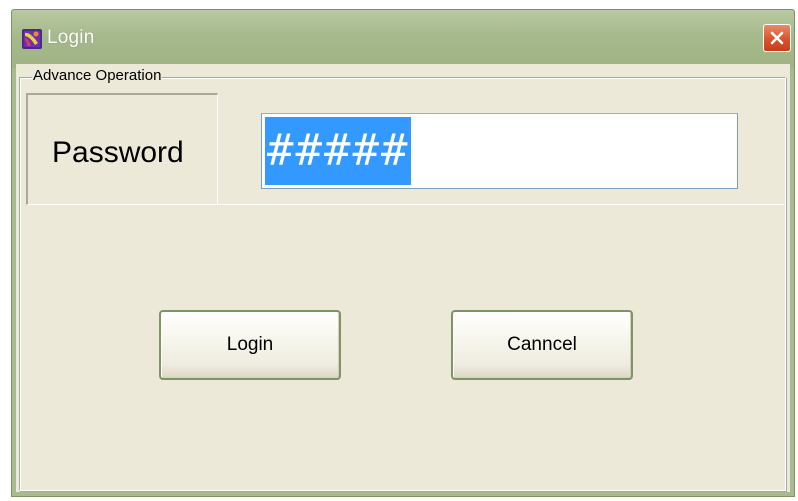 This screenshot has width=798, height=501. Describe the element at coordinates (542, 345) in the screenshot. I see `cancel-button: Canncel` at that location.